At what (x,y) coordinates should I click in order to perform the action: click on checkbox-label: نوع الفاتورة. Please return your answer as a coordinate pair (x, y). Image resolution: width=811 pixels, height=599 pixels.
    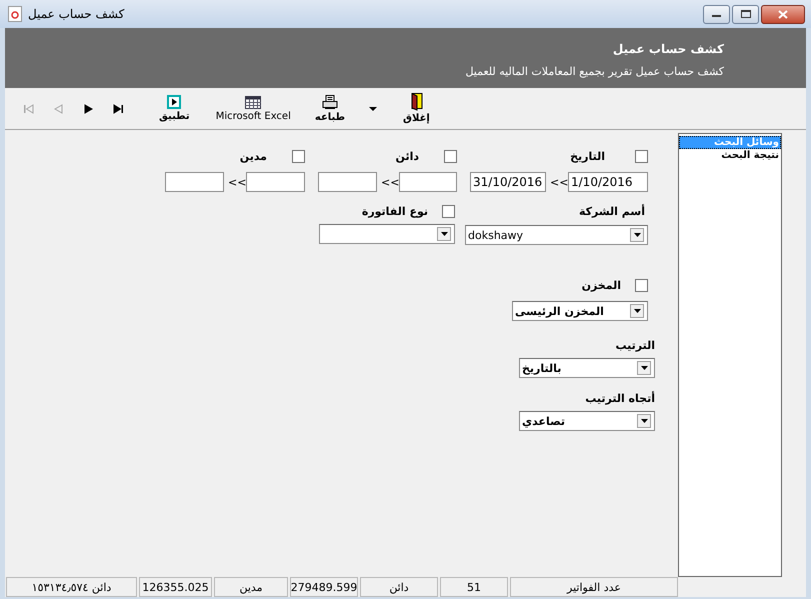
    Looking at the image, I should click on (395, 211).